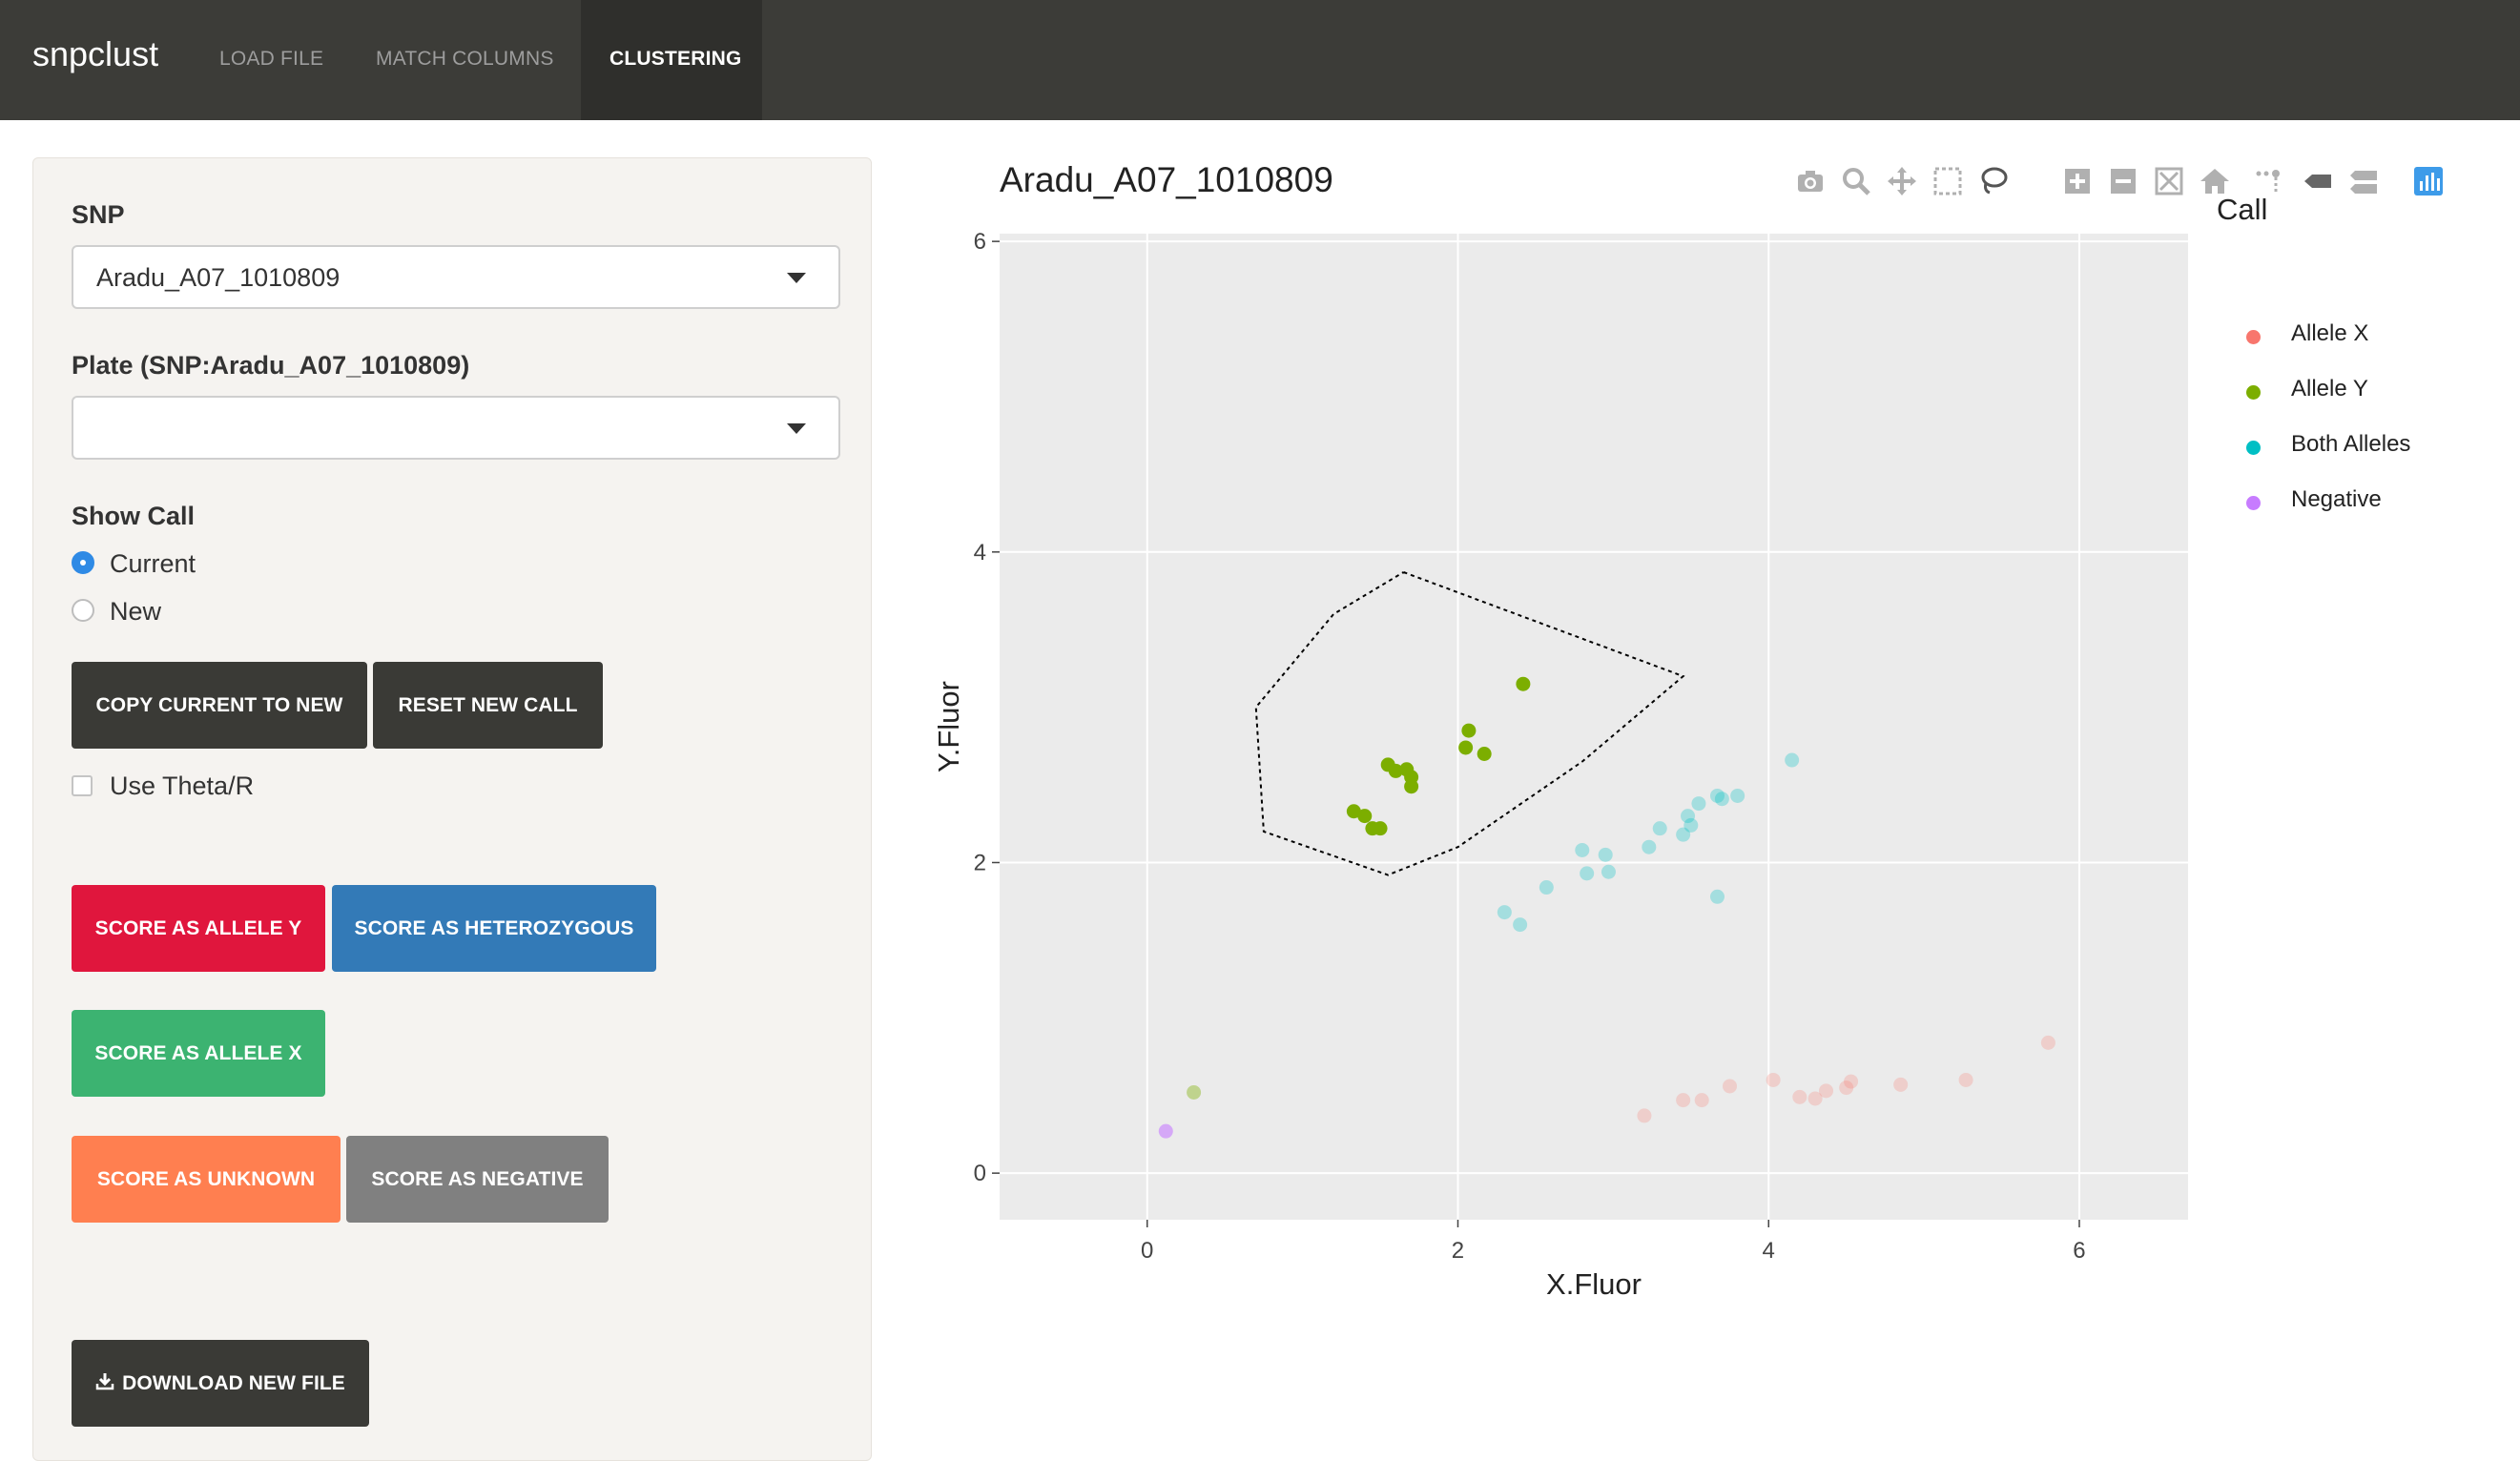 The width and height of the screenshot is (2520, 1461). Describe the element at coordinates (2318, 181) in the screenshot. I see `hover-closest-icon` at that location.